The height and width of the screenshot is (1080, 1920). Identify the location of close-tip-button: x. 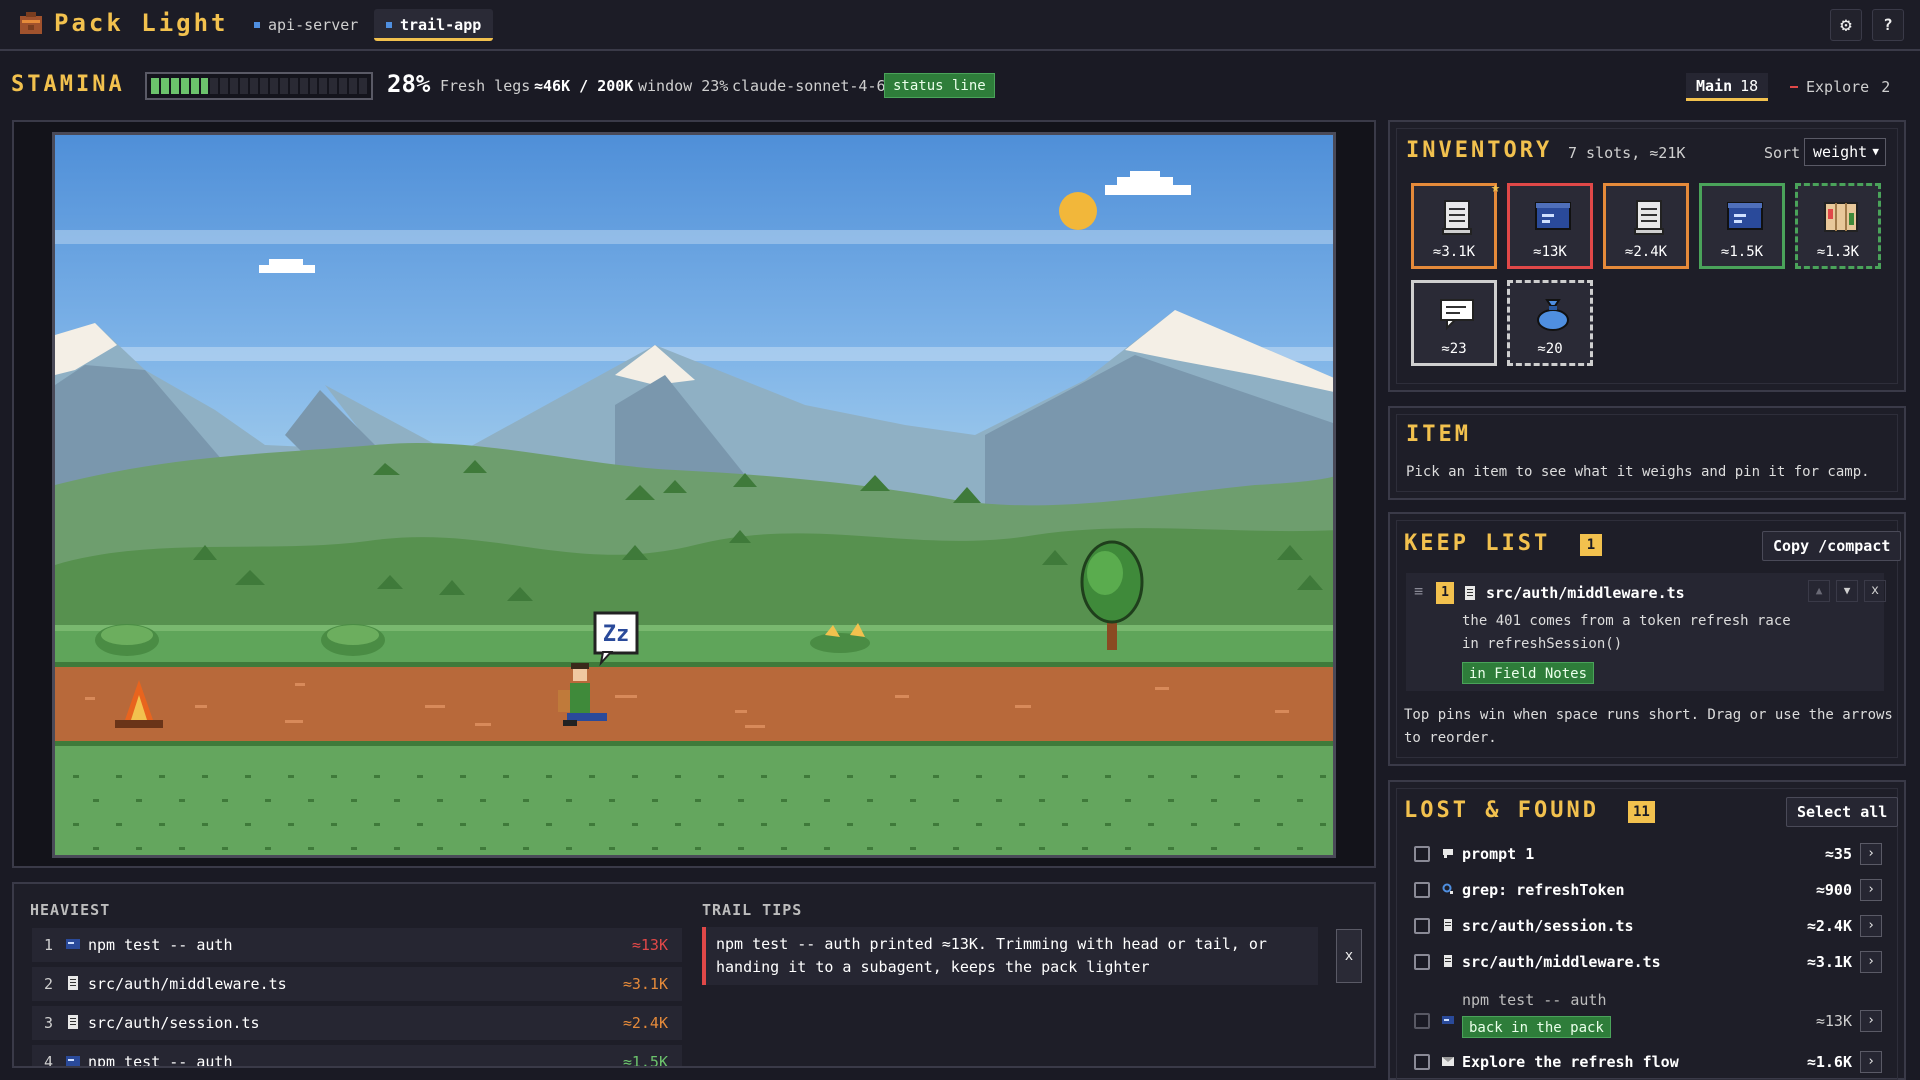
(1349, 956).